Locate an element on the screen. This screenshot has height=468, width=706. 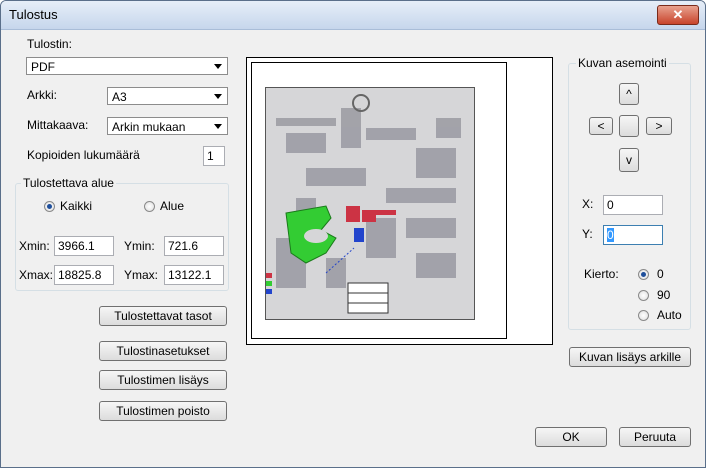
scale-select: Arkin mukaan is located at coordinates (167, 126).